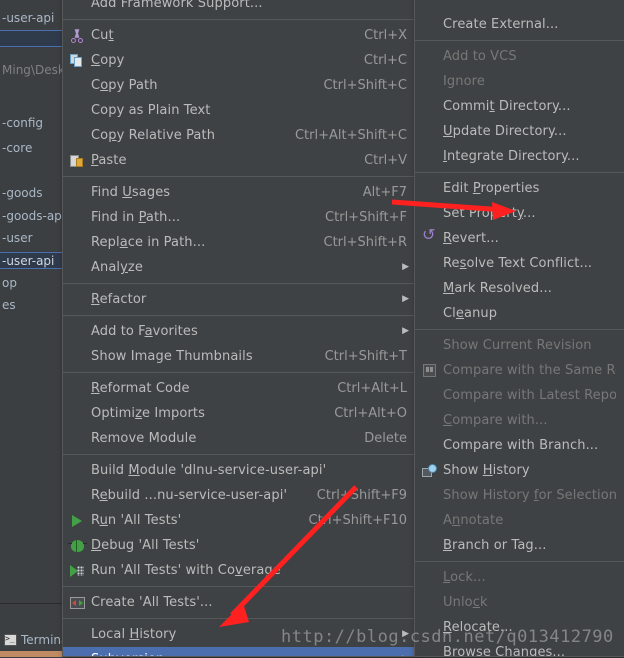  Describe the element at coordinates (31, 193) in the screenshot. I see `tree-row: -goods` at that location.